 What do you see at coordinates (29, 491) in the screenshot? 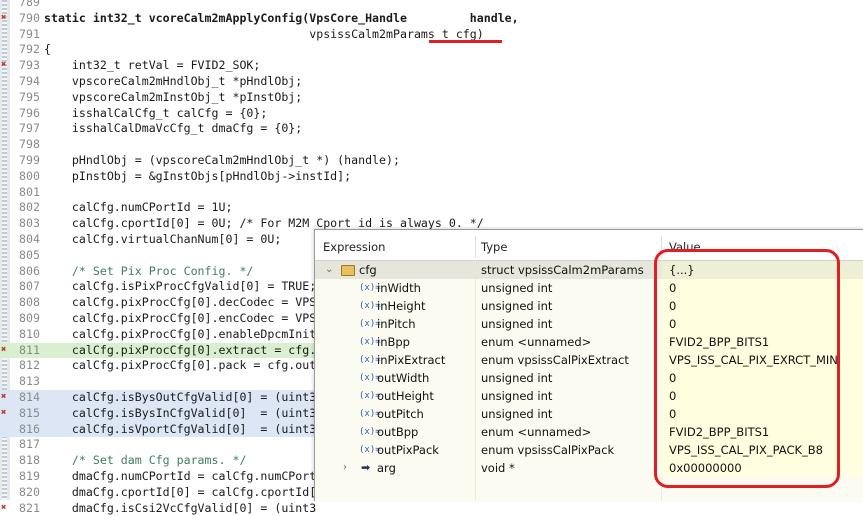
I see `line-number: 820` at bounding box center [29, 491].